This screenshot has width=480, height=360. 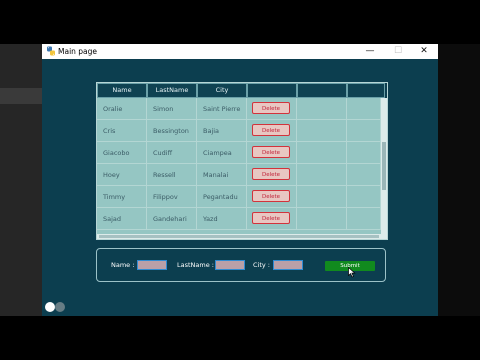 What do you see at coordinates (122, 197) in the screenshot?
I see `cell-name: Timmy` at bounding box center [122, 197].